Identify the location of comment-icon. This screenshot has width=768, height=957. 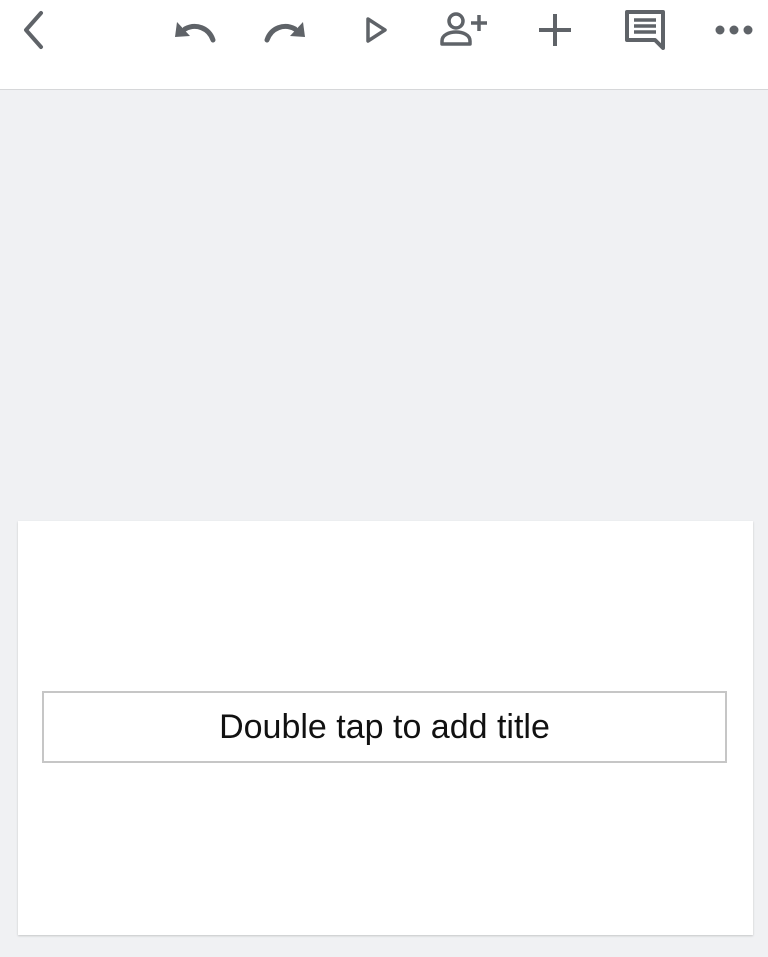
(645, 30).